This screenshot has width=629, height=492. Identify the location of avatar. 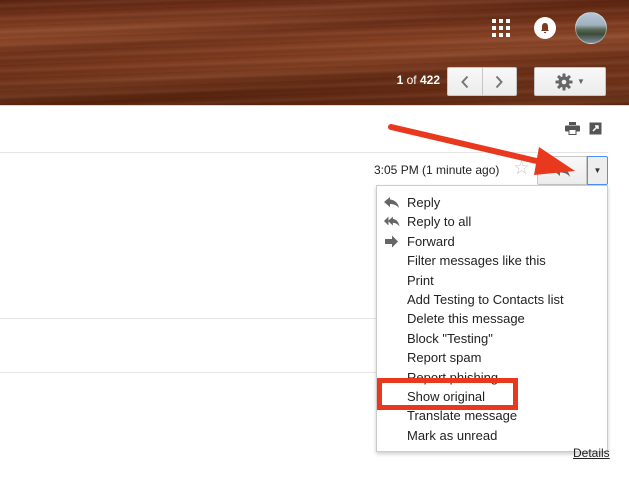
(591, 28).